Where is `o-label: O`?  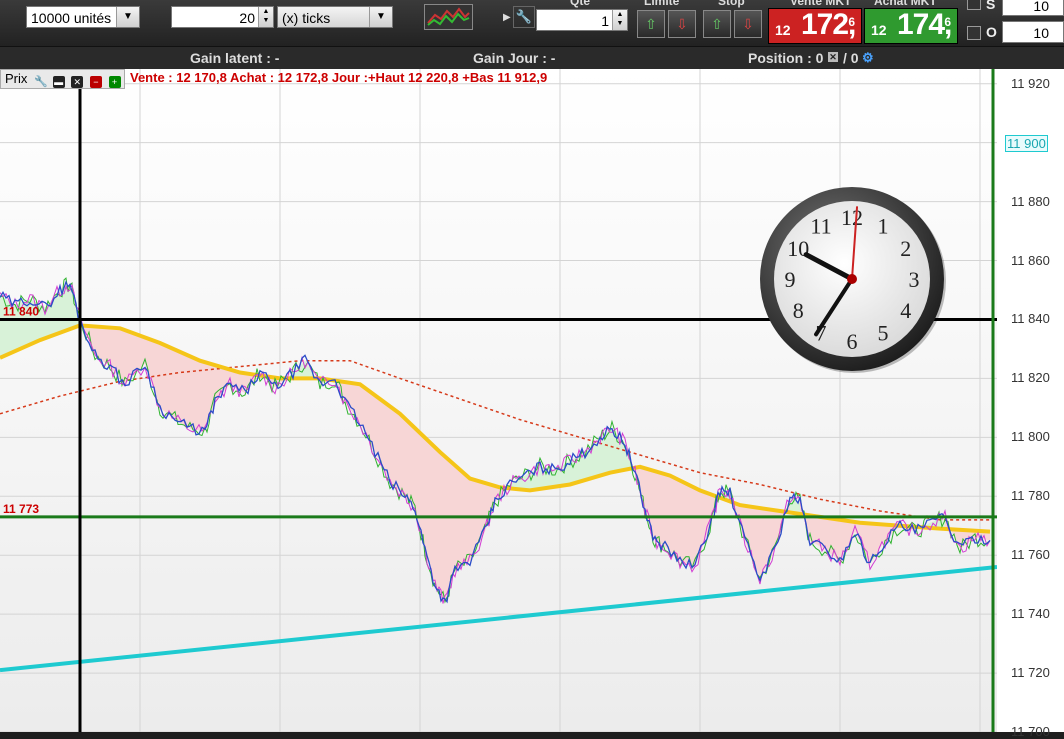
o-label: O is located at coordinates (991, 32).